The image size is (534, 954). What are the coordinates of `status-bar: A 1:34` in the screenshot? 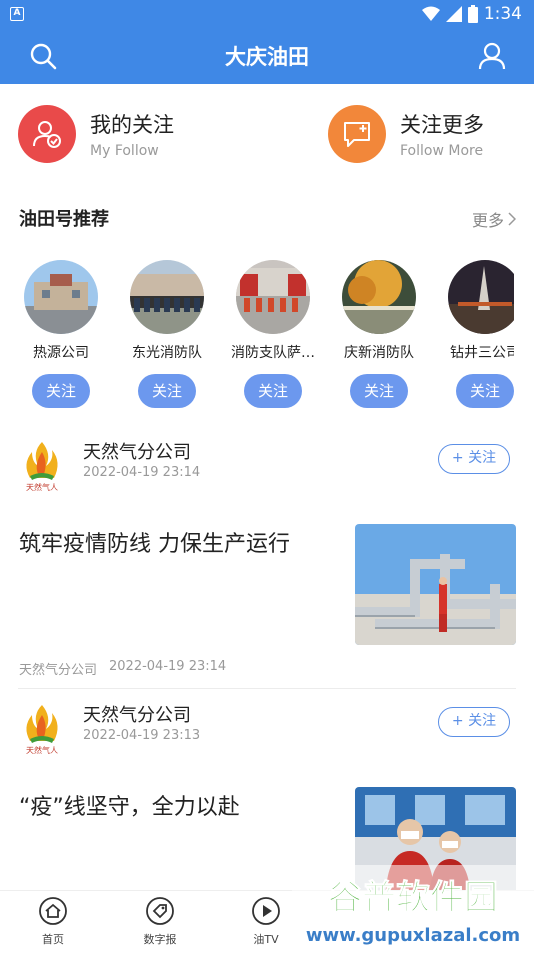 It's located at (267, 14).